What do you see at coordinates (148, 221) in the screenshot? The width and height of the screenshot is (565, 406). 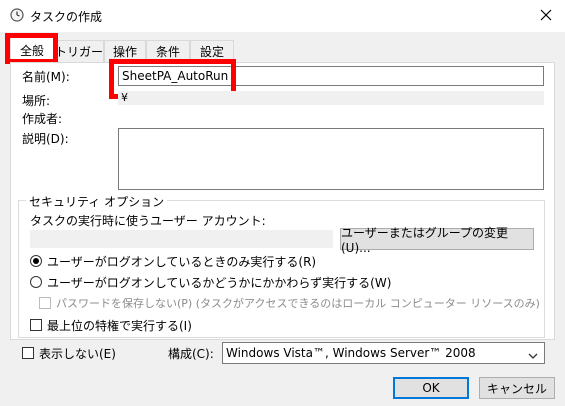 I see `run-account-label: タスクの実行時に使うユーザー アカウント:` at bounding box center [148, 221].